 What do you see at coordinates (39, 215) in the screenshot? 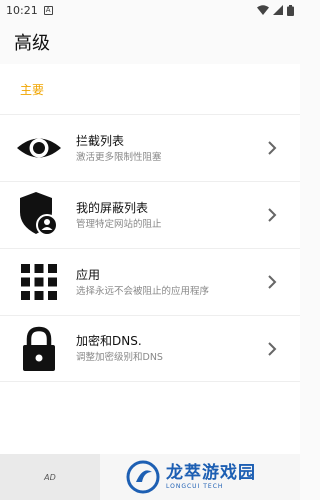
I see `shield-user-icon` at bounding box center [39, 215].